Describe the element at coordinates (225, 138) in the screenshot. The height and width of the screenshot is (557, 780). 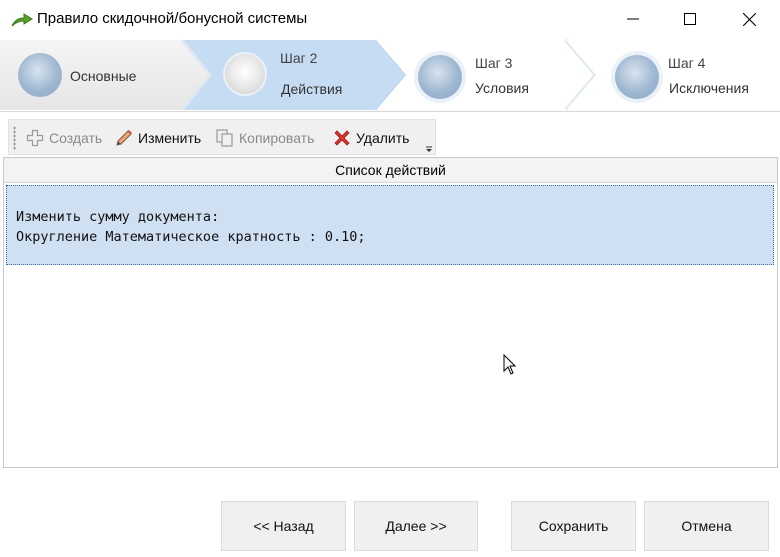
I see `copy-icon` at that location.